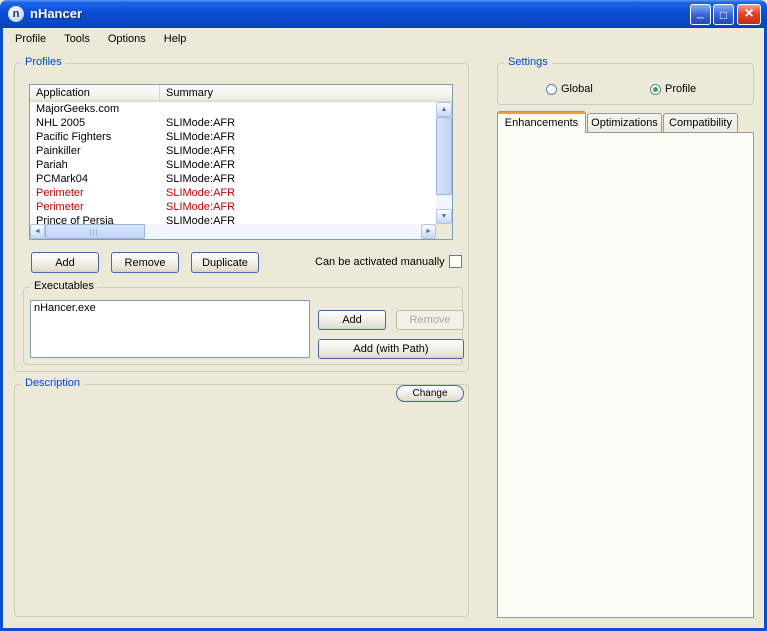 The image size is (767, 631). What do you see at coordinates (383, 14) in the screenshot?
I see `title-bar: n nHancer` at bounding box center [383, 14].